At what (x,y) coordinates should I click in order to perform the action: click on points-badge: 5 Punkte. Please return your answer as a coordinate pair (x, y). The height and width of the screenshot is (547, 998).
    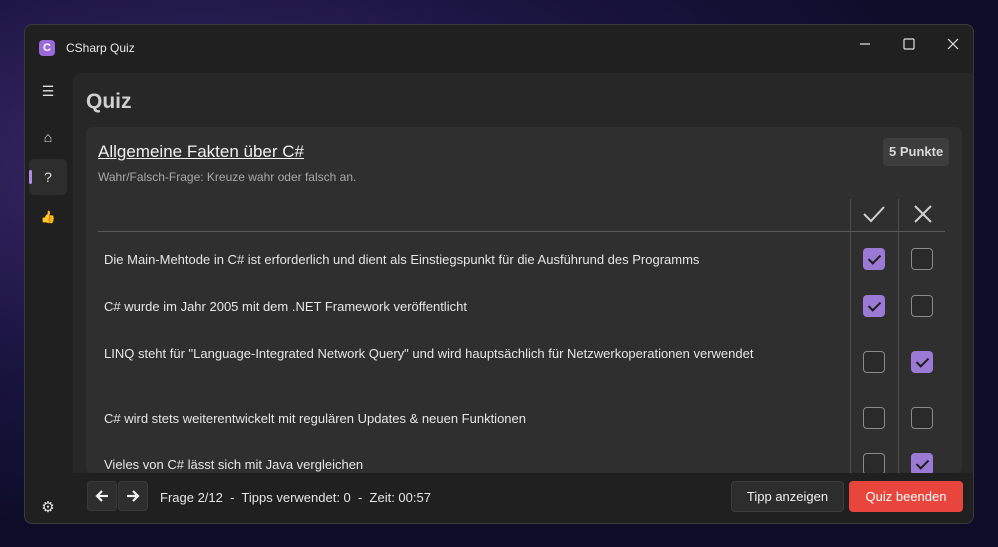
    Looking at the image, I should click on (916, 152).